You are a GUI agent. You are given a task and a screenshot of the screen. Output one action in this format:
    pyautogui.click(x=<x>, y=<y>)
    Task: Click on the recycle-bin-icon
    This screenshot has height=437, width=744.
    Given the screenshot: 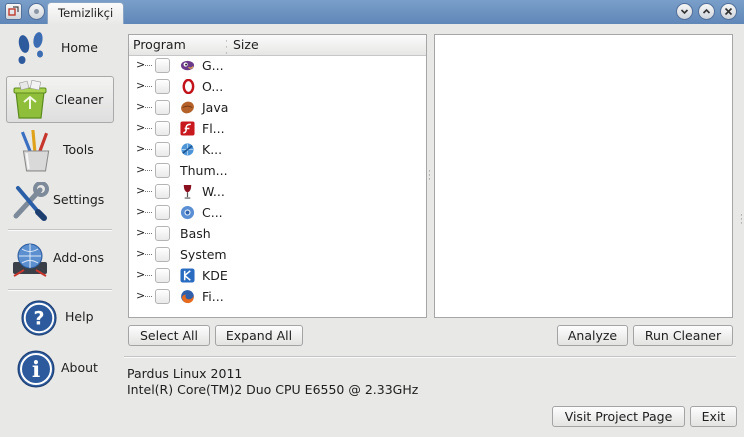 What is the action you would take?
    pyautogui.click(x=30, y=99)
    